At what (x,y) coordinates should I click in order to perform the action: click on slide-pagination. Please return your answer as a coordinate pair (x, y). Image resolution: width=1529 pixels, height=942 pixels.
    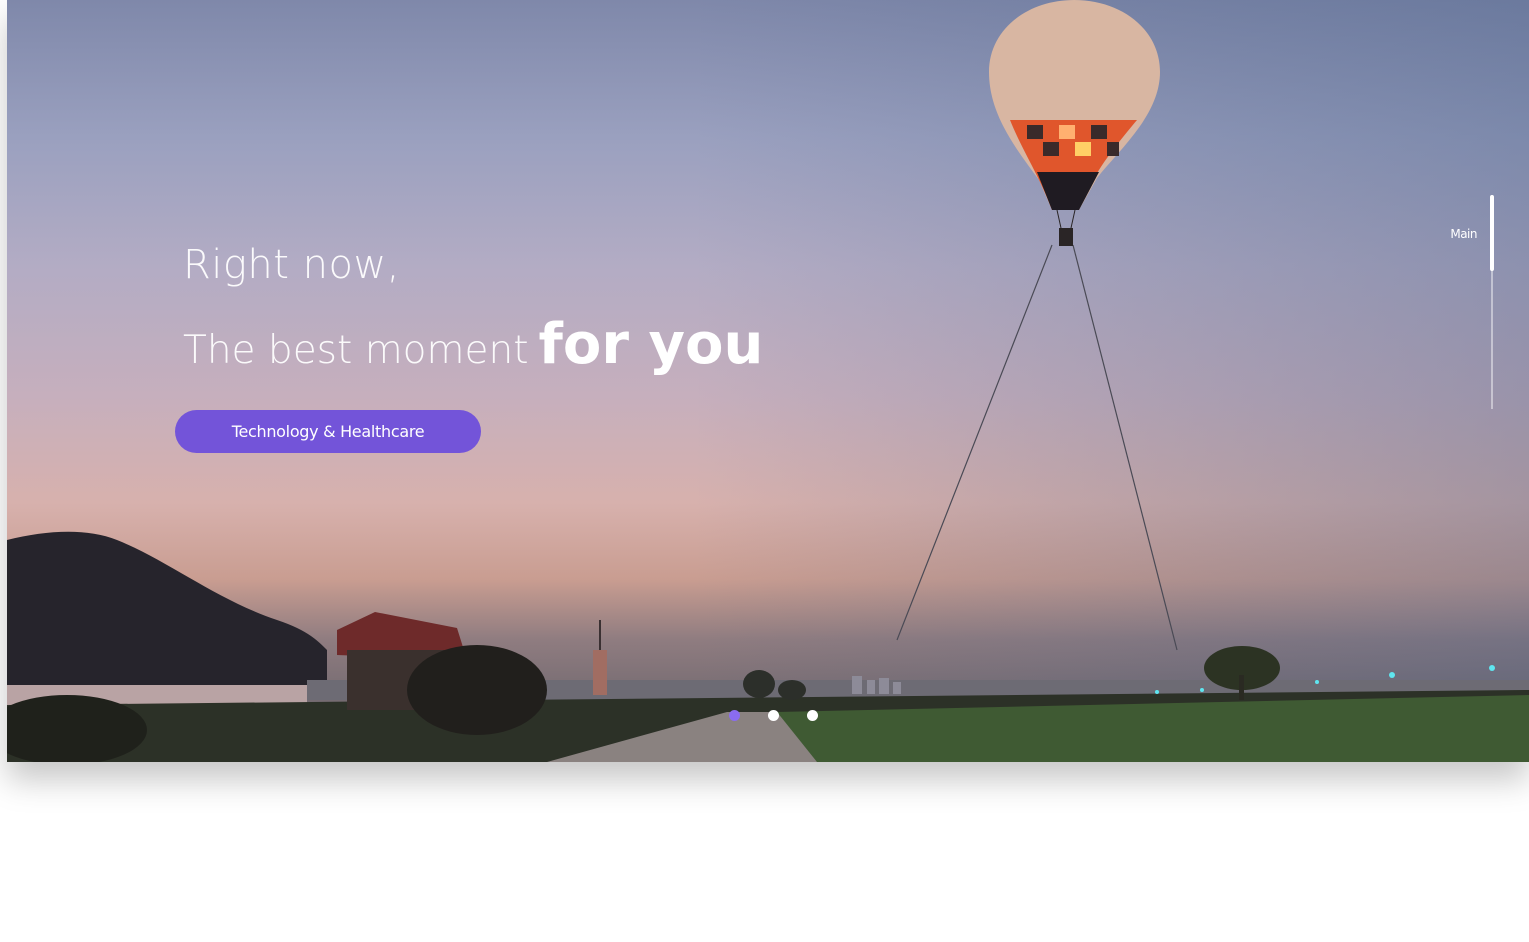
    Looking at the image, I should click on (773, 715).